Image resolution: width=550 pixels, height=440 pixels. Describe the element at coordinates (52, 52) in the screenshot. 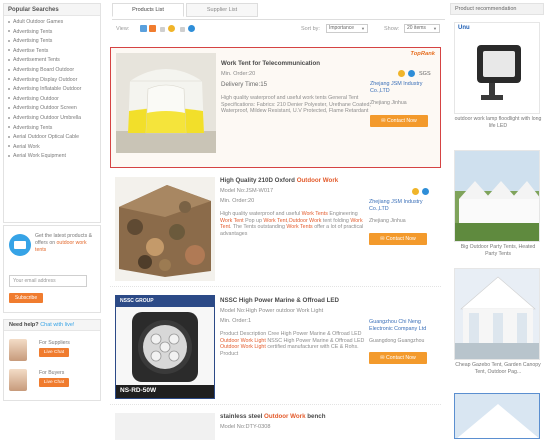

I see `popular-search-item: Advertise Tents` at that location.